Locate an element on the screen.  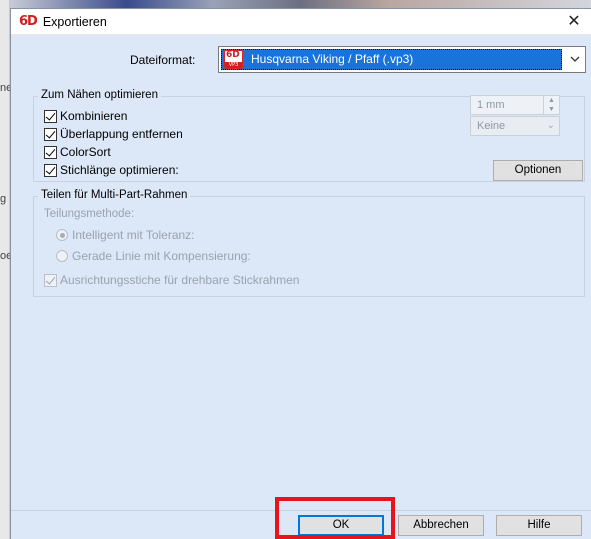
checkbox-stitch-length: Stichlänge optimieren: is located at coordinates (111, 170).